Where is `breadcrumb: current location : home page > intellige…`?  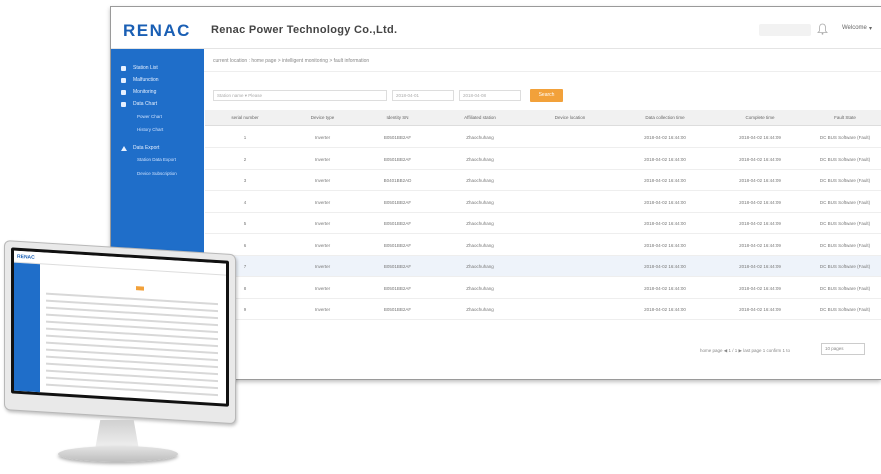
breadcrumb: current location : home page > intellige… is located at coordinates (291, 61).